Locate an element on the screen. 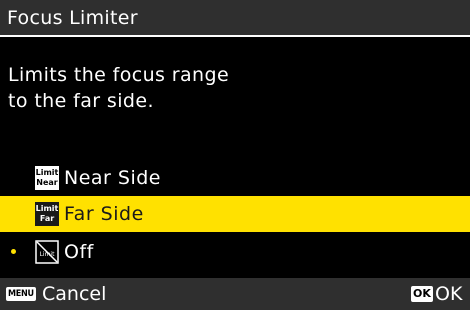 The width and height of the screenshot is (470, 310). title-bar: Focus Limiter is located at coordinates (235, 18).